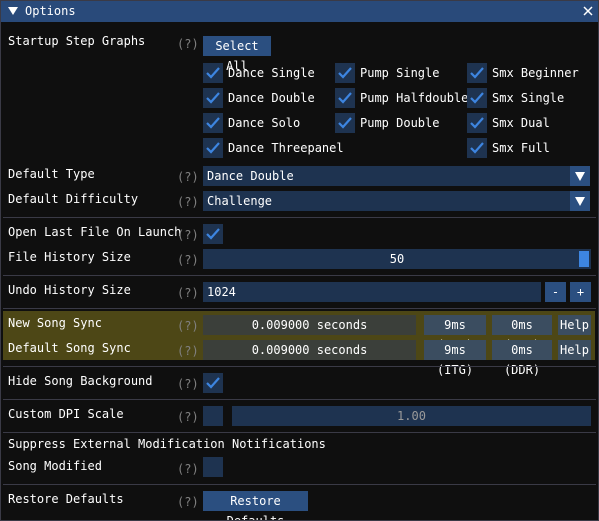 This screenshot has height=521, width=599. I want to click on window-title: Options, so click(50, 11).